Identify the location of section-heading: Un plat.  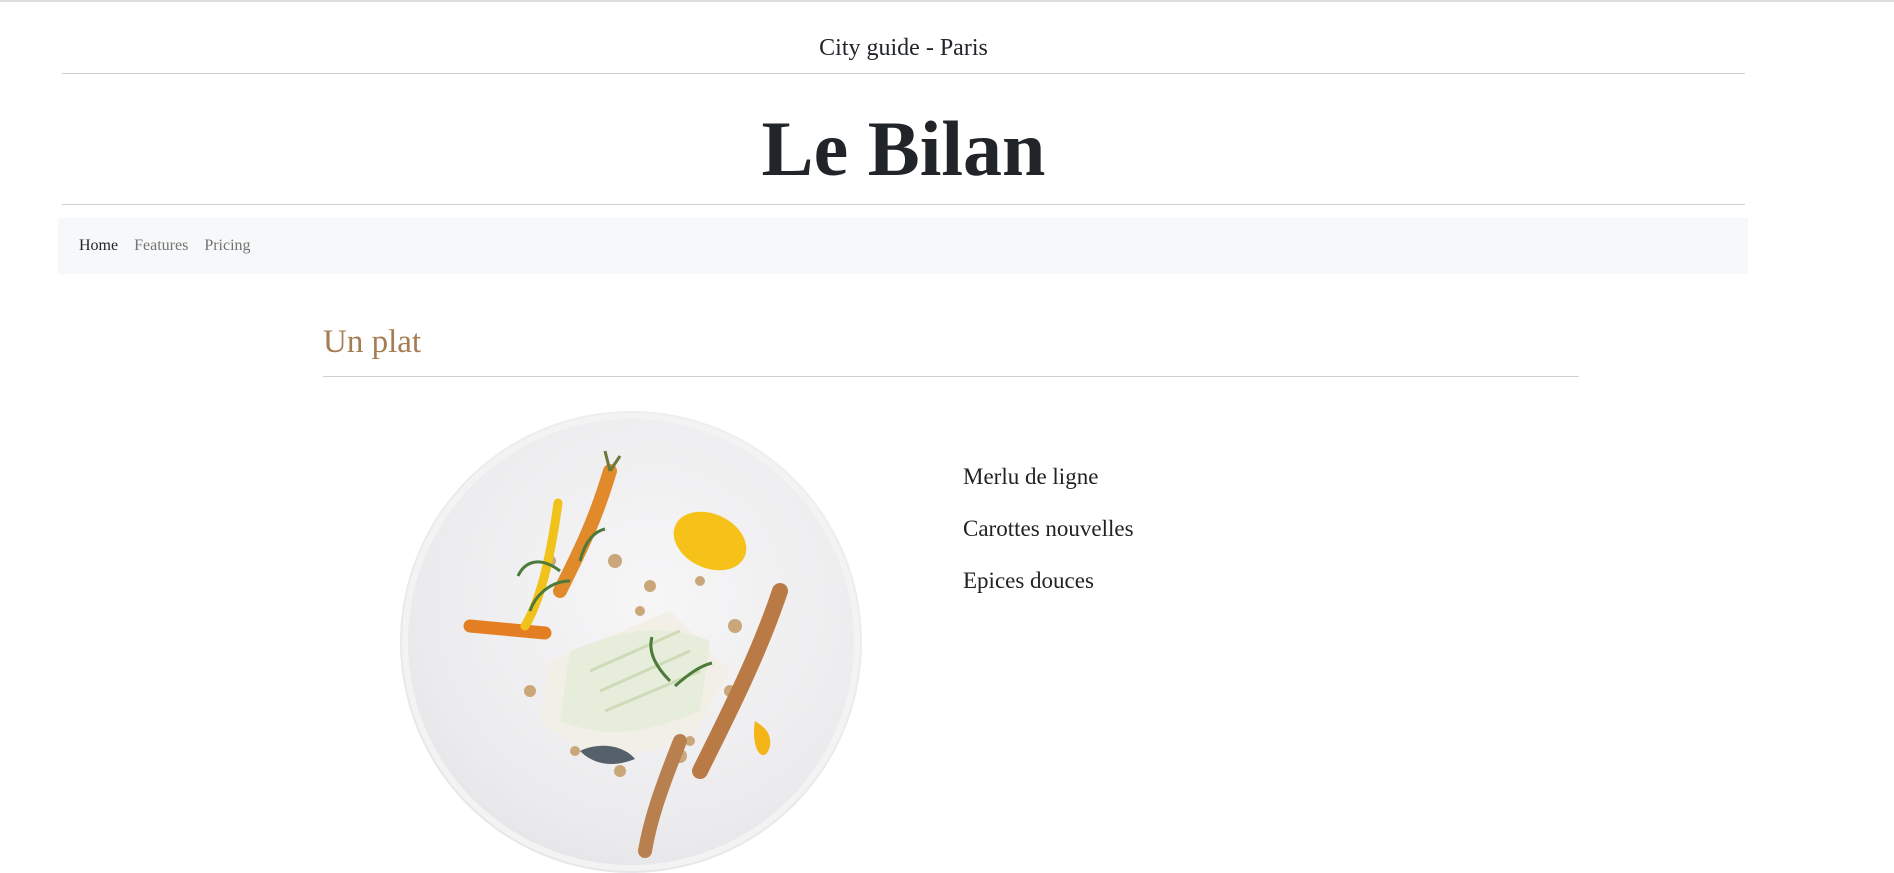
(951, 345).